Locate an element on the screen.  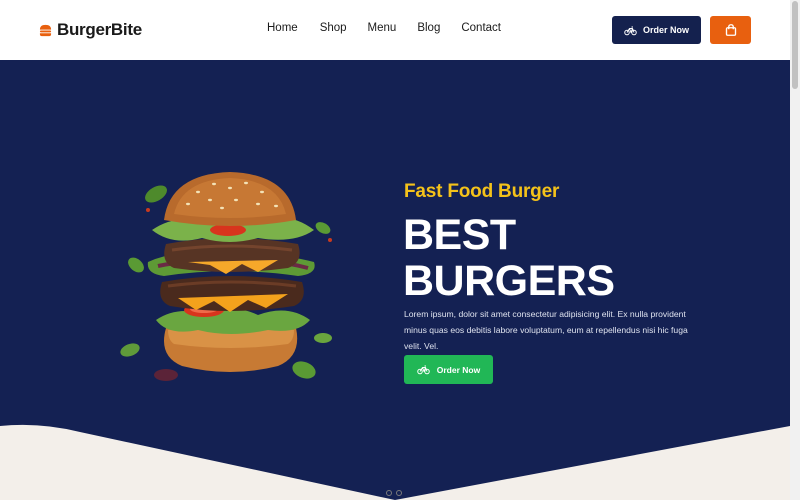
hero-order-now-button: Order Now is located at coordinates (448, 369).